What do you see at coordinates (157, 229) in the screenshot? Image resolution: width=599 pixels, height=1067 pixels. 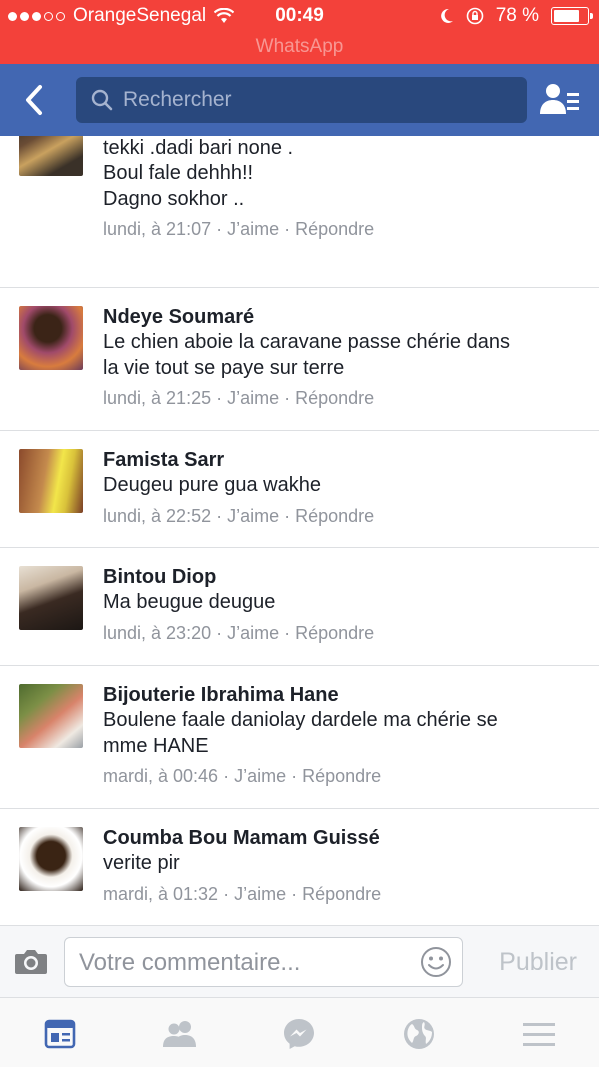 I see `comment-time: lundi, à 21:07` at bounding box center [157, 229].